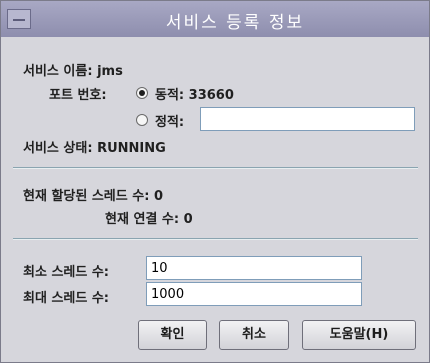 Image resolution: width=430 pixels, height=363 pixels. I want to click on max-threads-input, so click(254, 294).